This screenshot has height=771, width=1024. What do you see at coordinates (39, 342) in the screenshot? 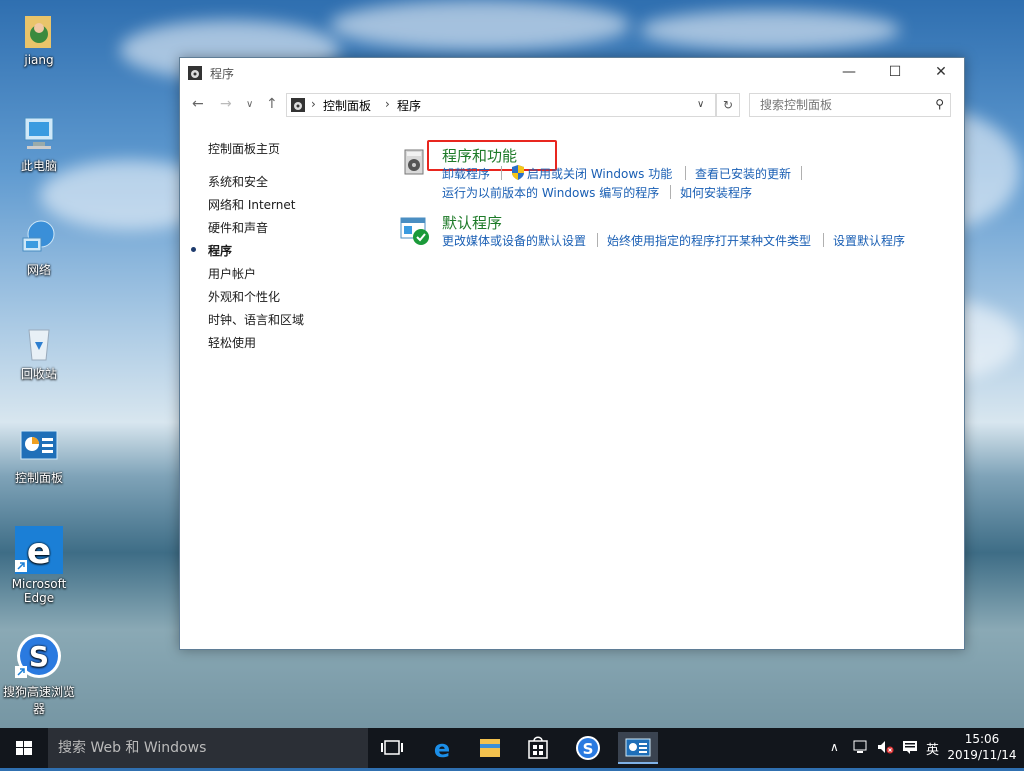
I see `recycle-bin-icon` at bounding box center [39, 342].